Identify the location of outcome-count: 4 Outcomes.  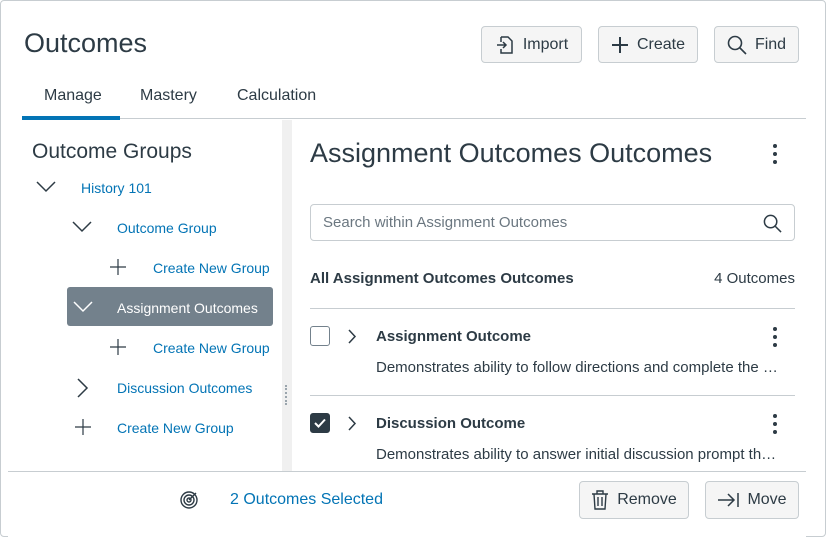
(754, 278).